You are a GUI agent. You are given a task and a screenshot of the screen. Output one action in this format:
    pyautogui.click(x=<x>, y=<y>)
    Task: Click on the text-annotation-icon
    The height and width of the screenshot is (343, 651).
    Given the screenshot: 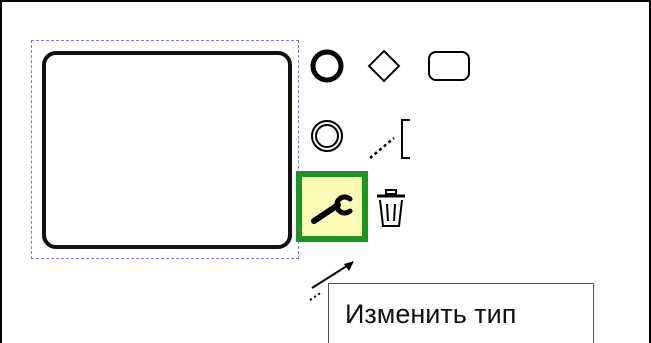 What is the action you would take?
    pyautogui.click(x=389, y=139)
    